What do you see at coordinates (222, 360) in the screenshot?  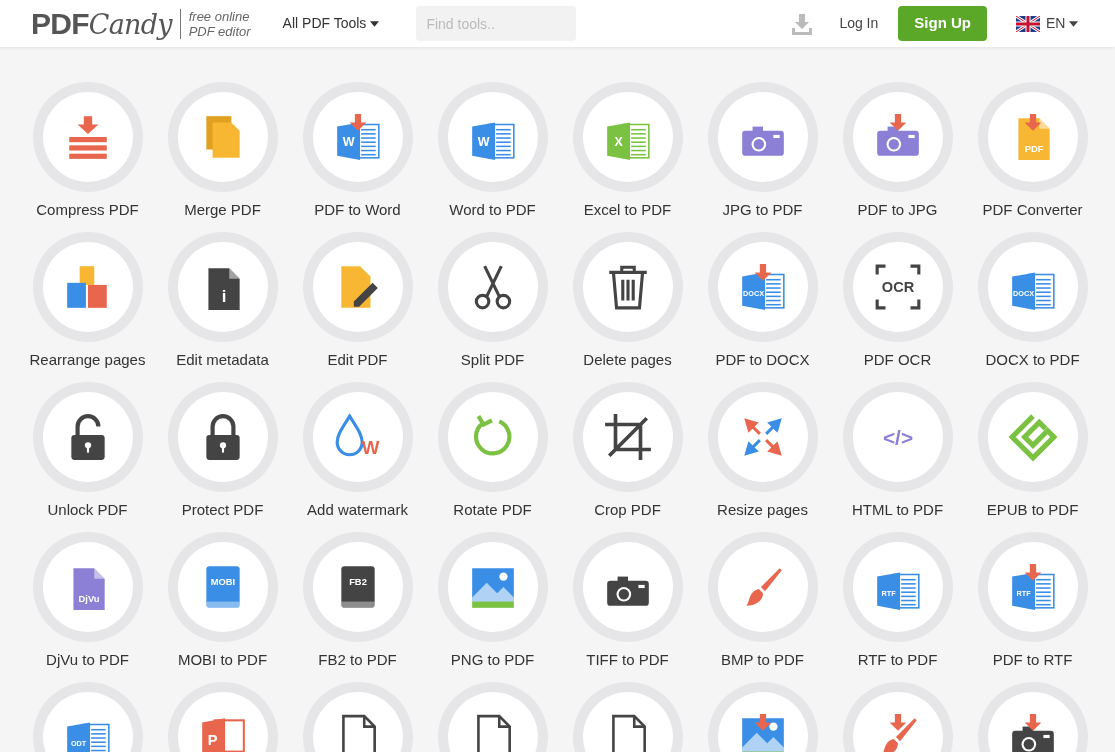 I see `tool-label: Edit metadata` at bounding box center [222, 360].